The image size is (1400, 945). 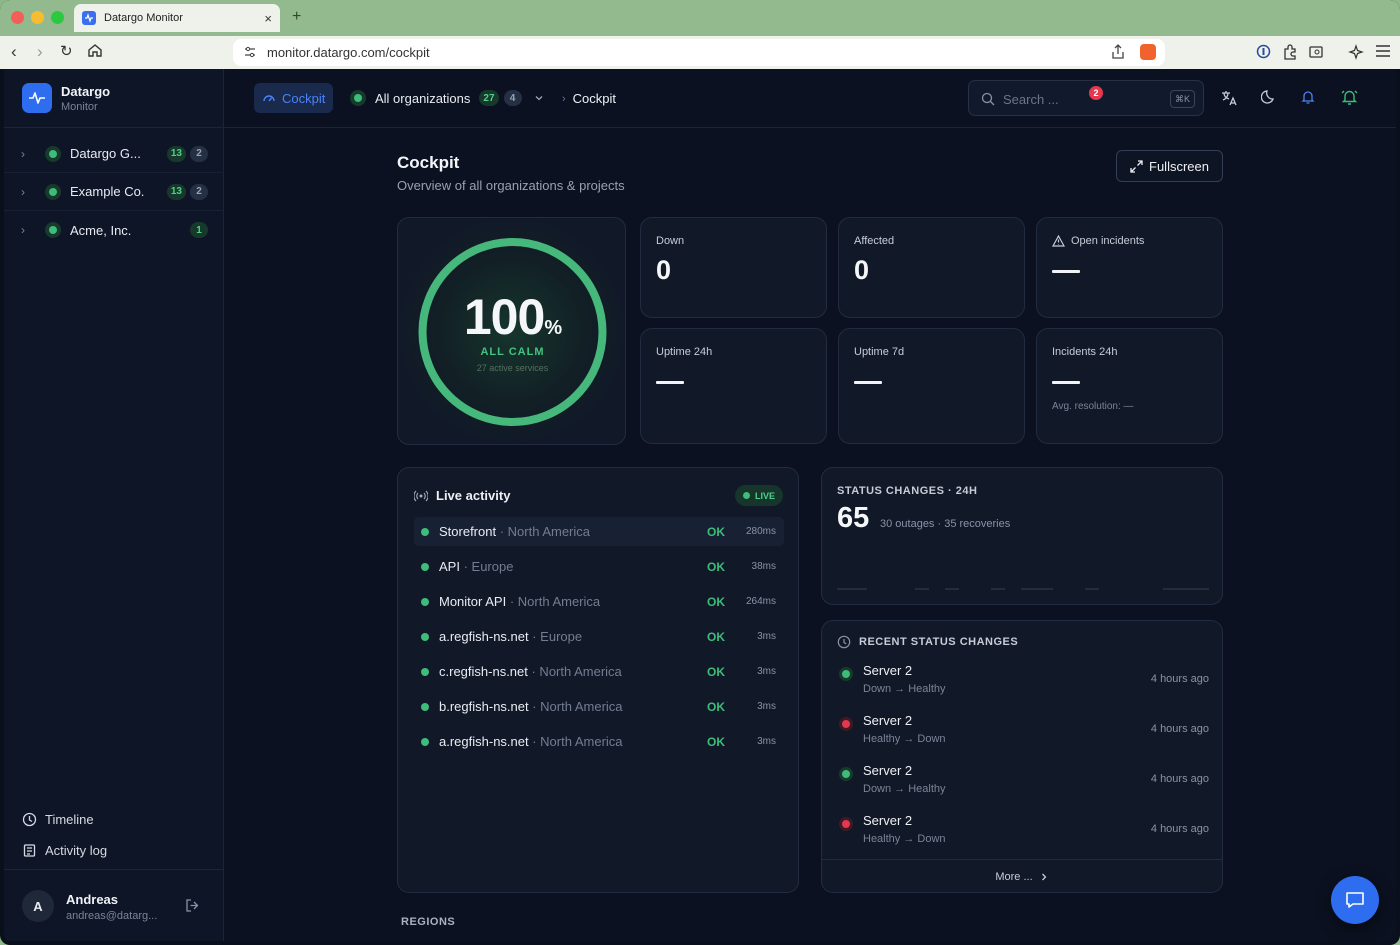 I want to click on stat-label: Open incidents, so click(x=1098, y=241).